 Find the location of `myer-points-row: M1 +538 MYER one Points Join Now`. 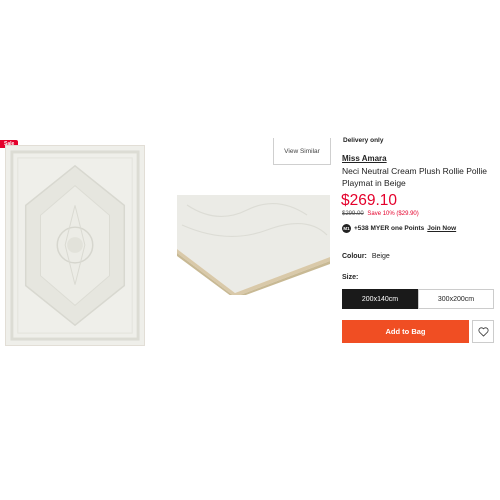

myer-points-row: M1 +538 MYER one Points Join Now is located at coordinates (399, 228).